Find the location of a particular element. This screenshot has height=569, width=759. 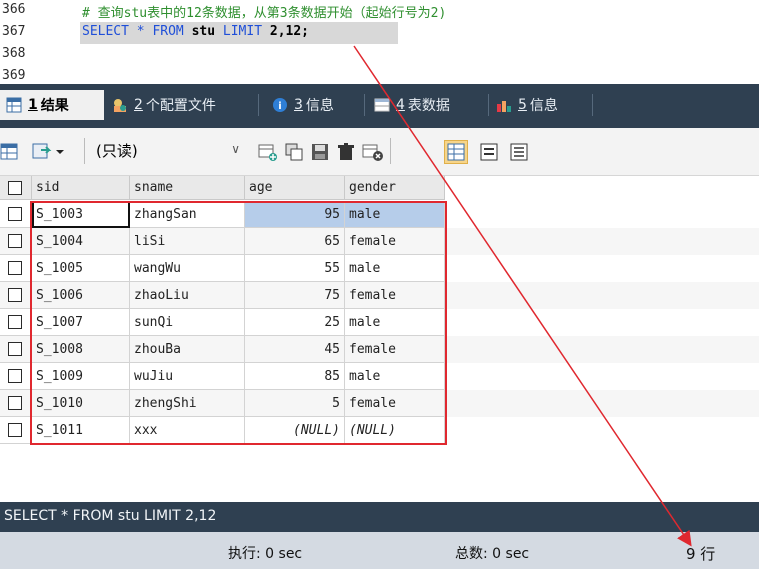

table-cell-sname: zhangSan is located at coordinates (187, 214).